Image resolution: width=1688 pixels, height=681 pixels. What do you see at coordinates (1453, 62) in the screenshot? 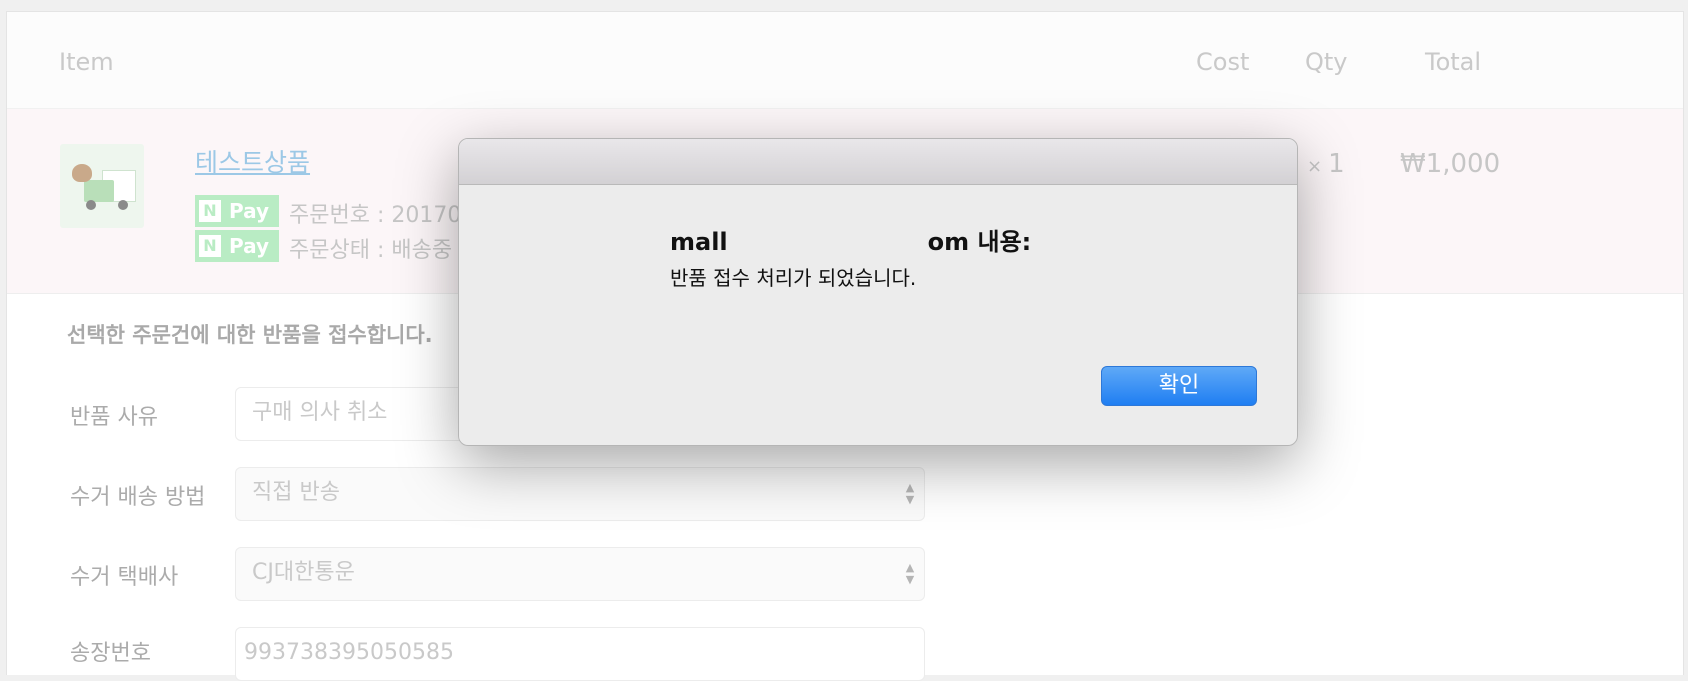
I see `header-total: Total` at bounding box center [1453, 62].